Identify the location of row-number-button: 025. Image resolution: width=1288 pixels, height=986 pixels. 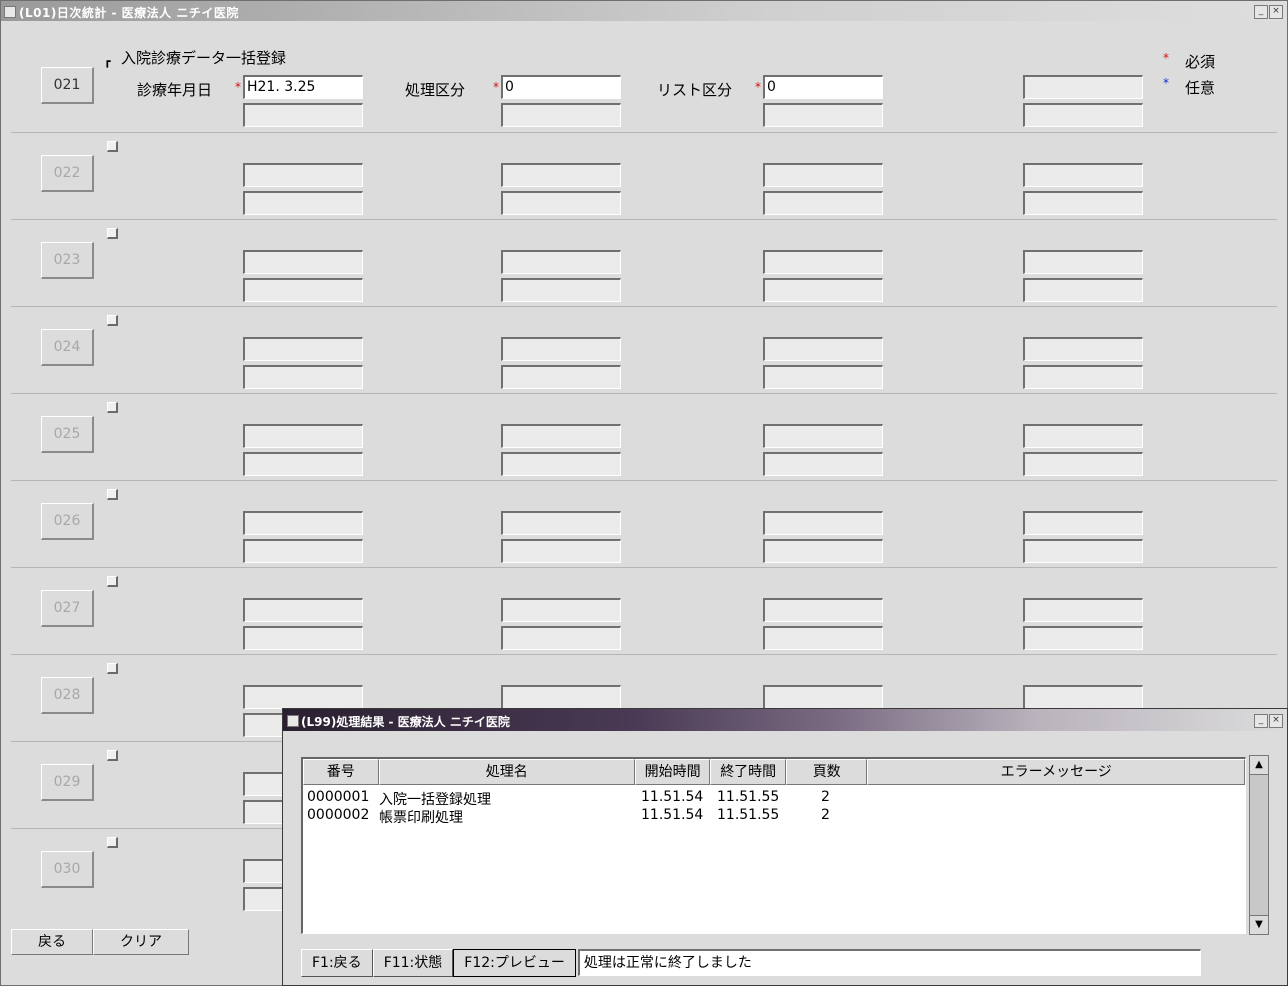
(67, 434).